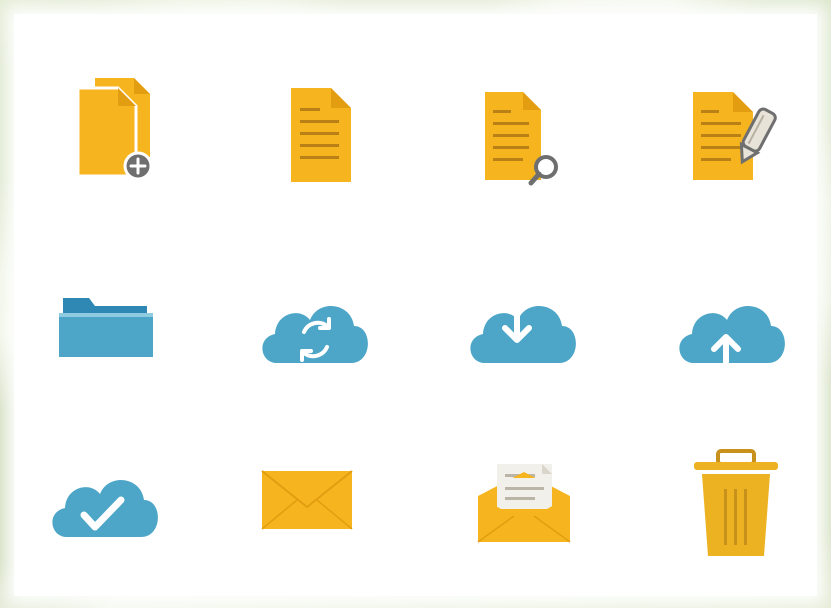 This screenshot has width=831, height=608. I want to click on copy-document-add-icon, so click(120, 126).